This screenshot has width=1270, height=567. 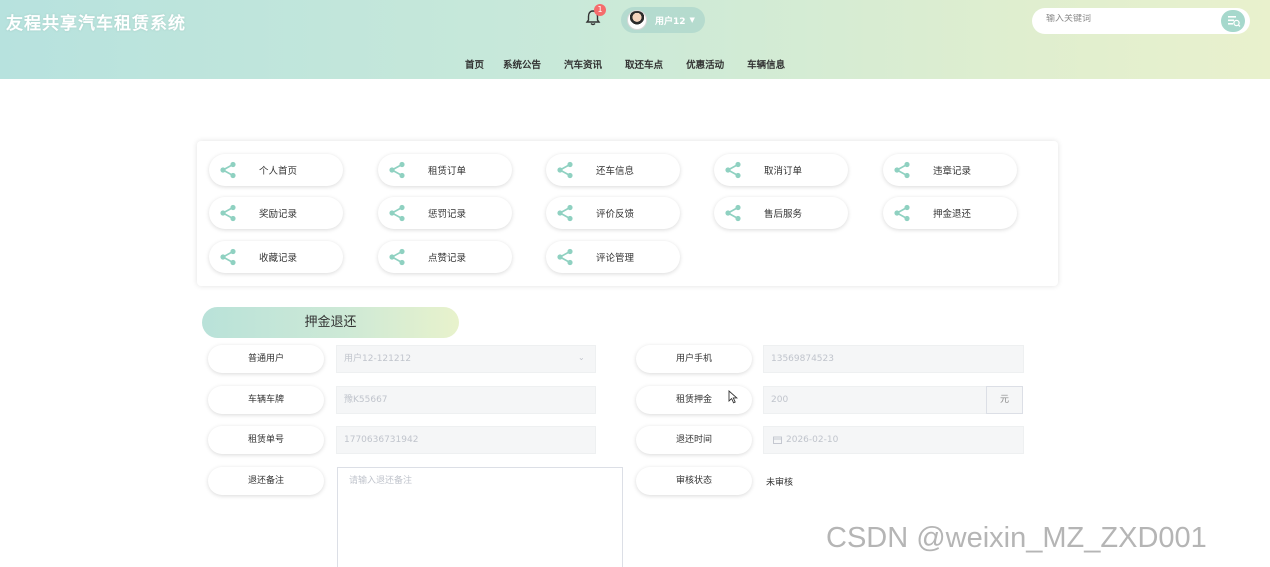 I want to click on menu-item-label: 个人首页, so click(x=278, y=171).